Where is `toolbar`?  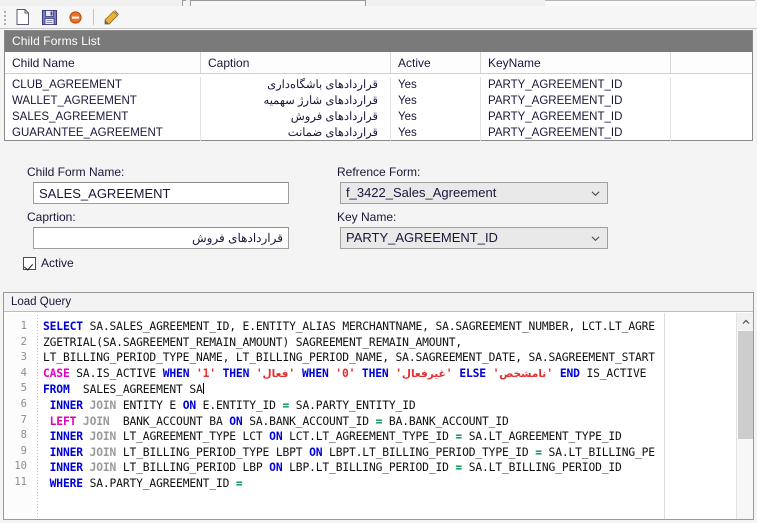 toolbar is located at coordinates (378, 17).